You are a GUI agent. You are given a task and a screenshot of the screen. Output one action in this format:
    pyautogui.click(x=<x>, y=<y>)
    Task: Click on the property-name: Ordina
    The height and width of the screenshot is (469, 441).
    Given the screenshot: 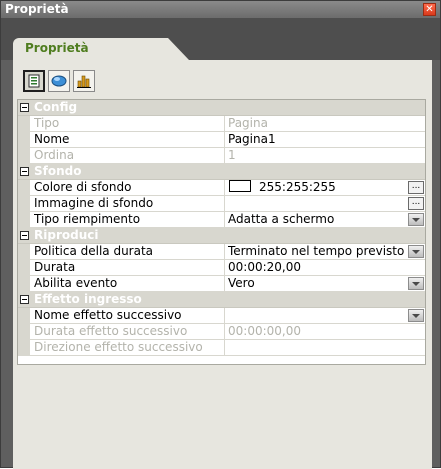 What is the action you would take?
    pyautogui.click(x=129, y=155)
    